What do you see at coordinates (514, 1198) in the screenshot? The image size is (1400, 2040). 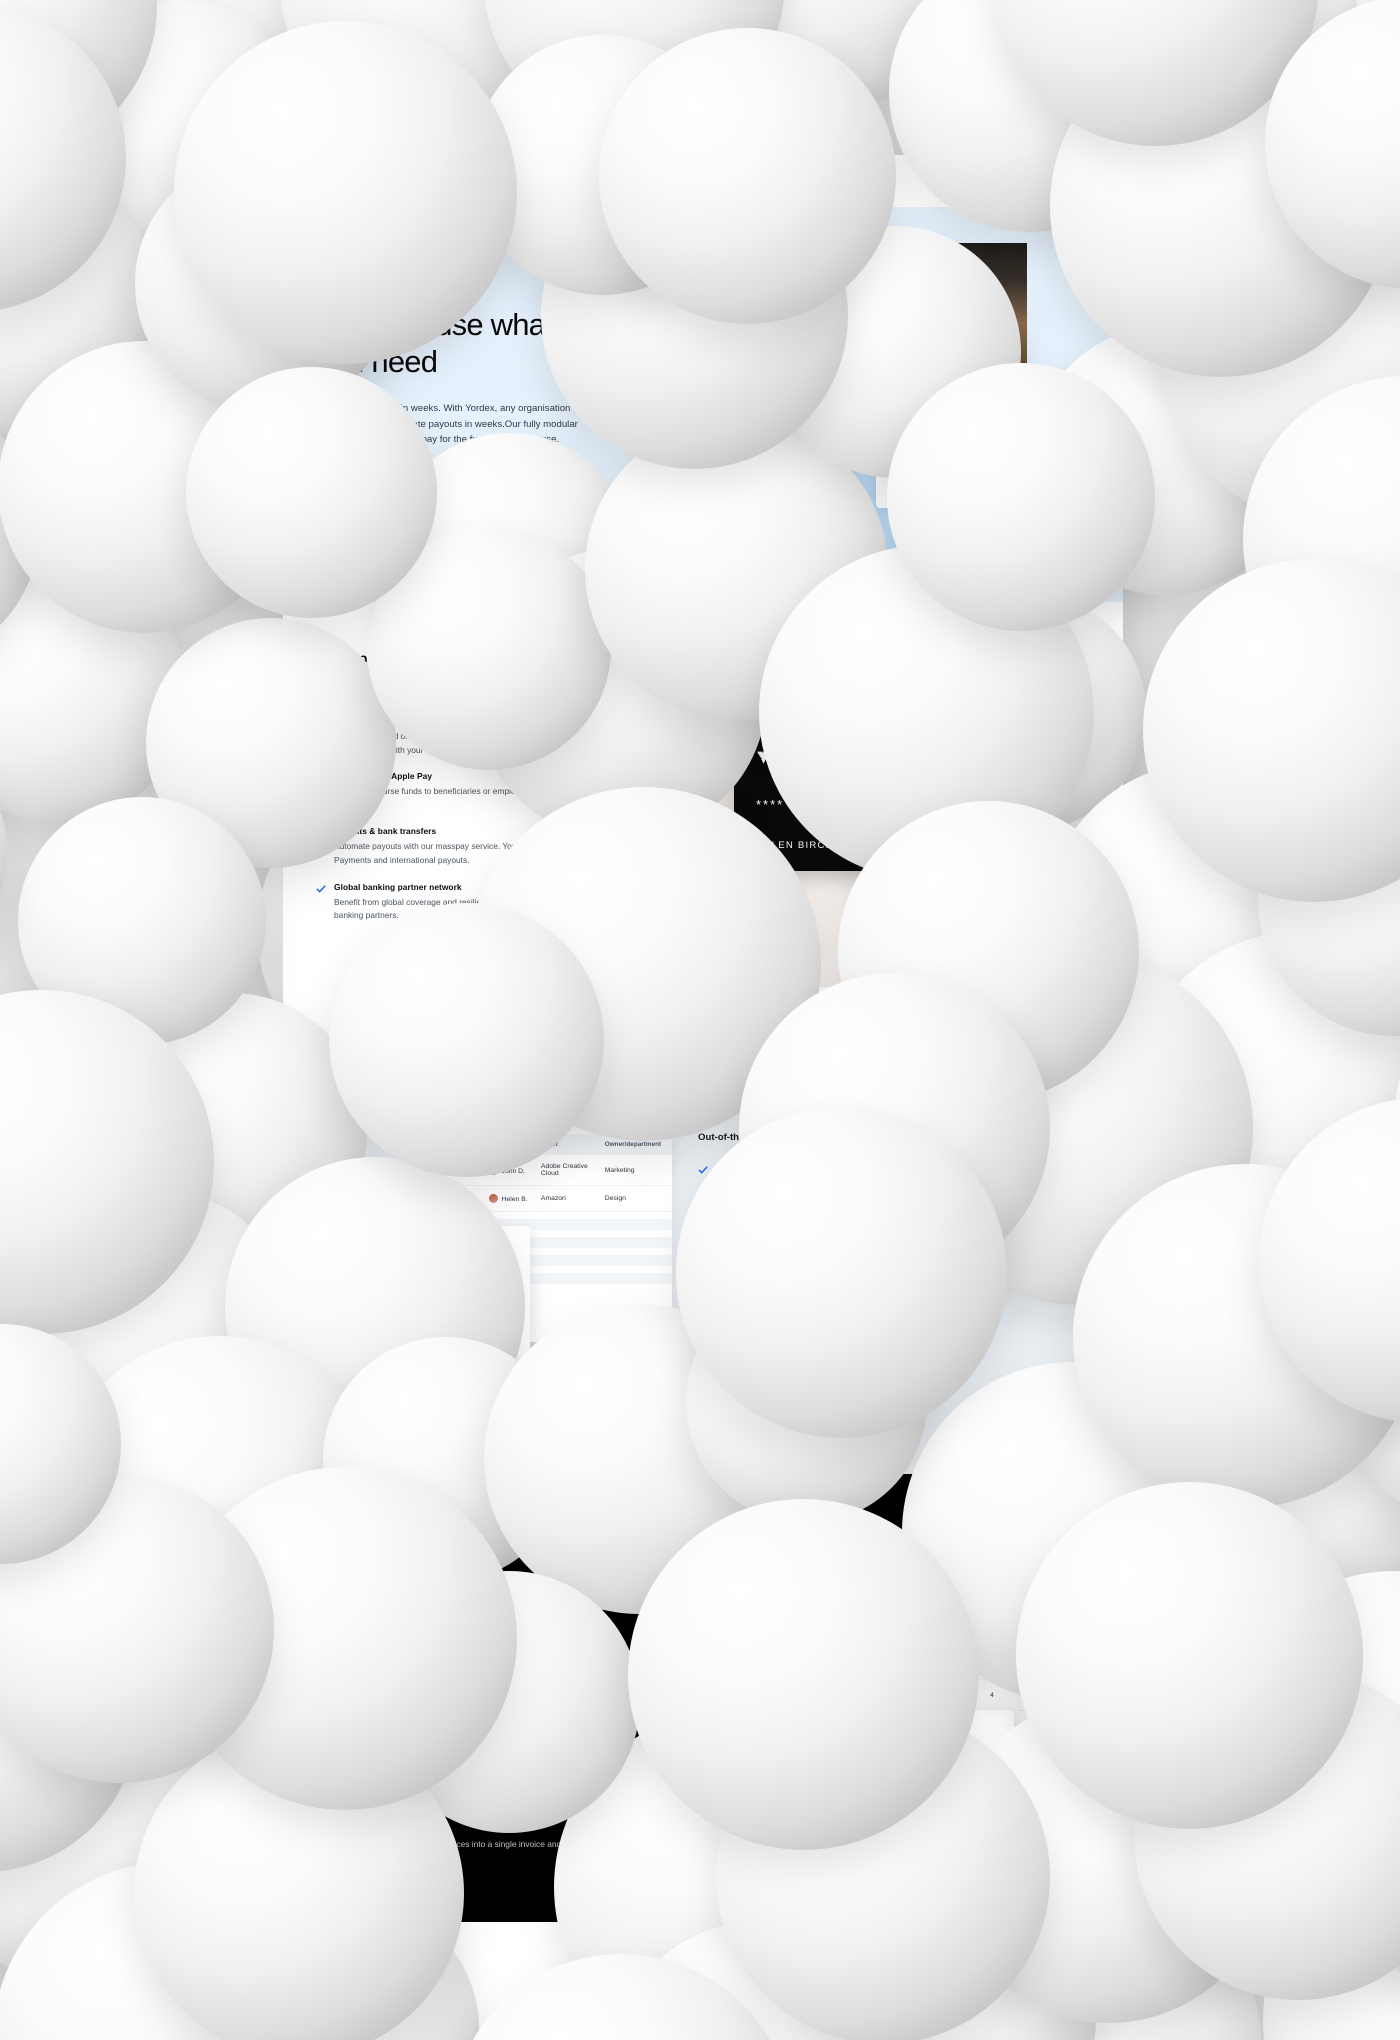 I see `cell-user: Helen B.` at bounding box center [514, 1198].